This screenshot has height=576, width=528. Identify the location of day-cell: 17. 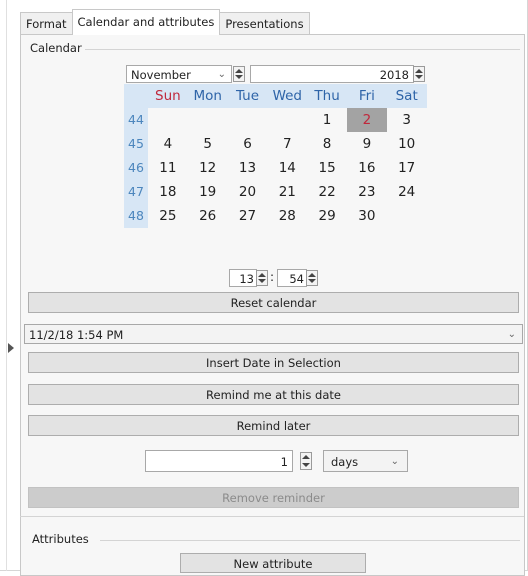
(407, 168).